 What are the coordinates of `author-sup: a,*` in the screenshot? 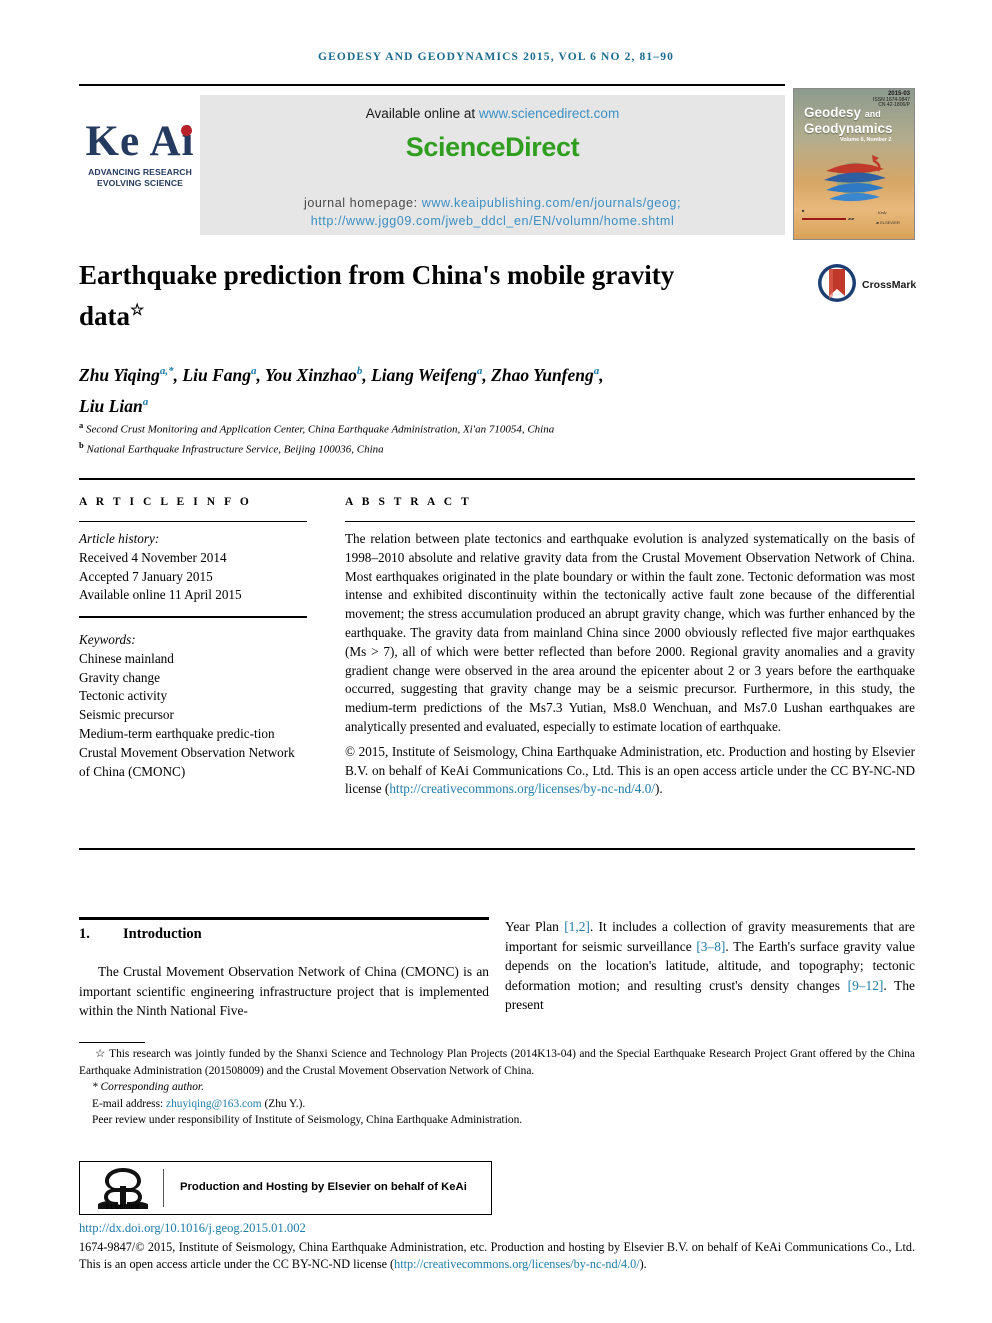 It's located at (166, 371).